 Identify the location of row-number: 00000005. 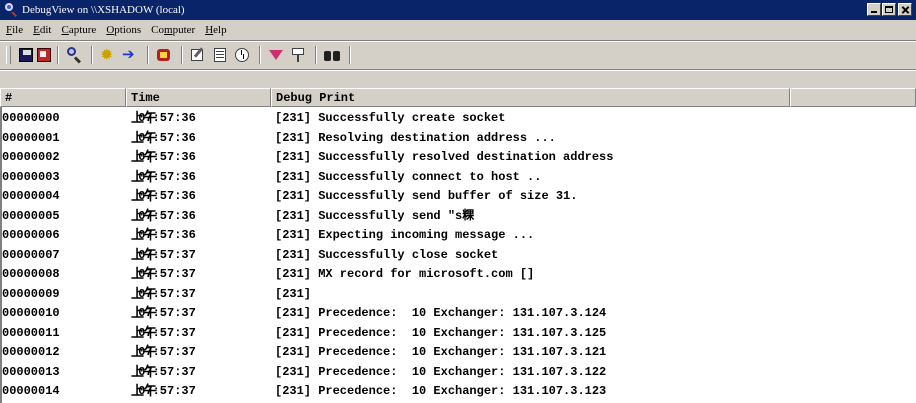
(31, 215).